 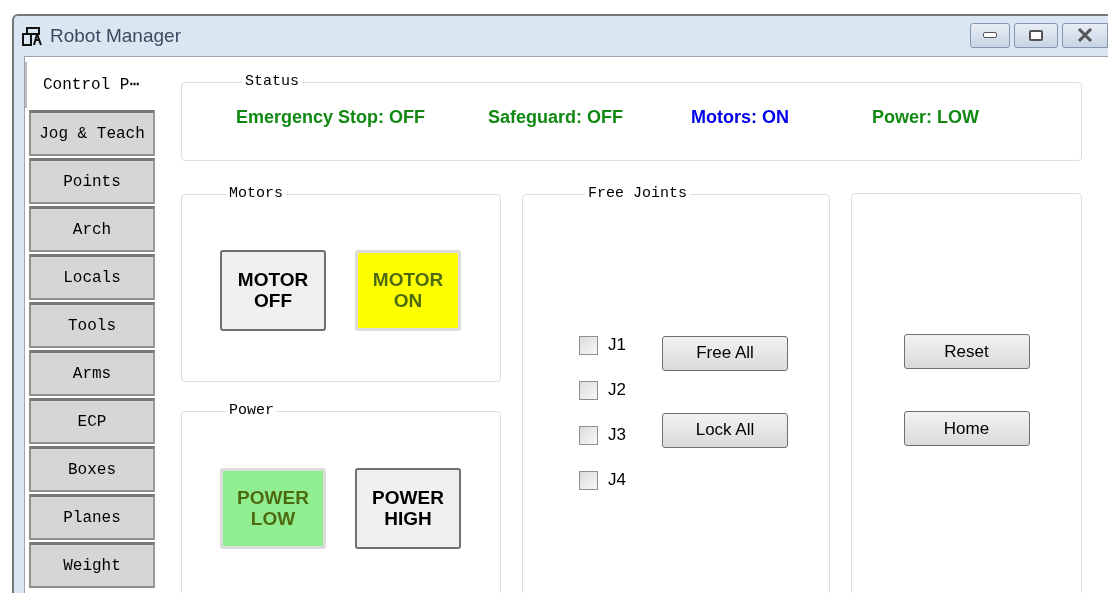 I want to click on side-tab: Arms, so click(x=92, y=373).